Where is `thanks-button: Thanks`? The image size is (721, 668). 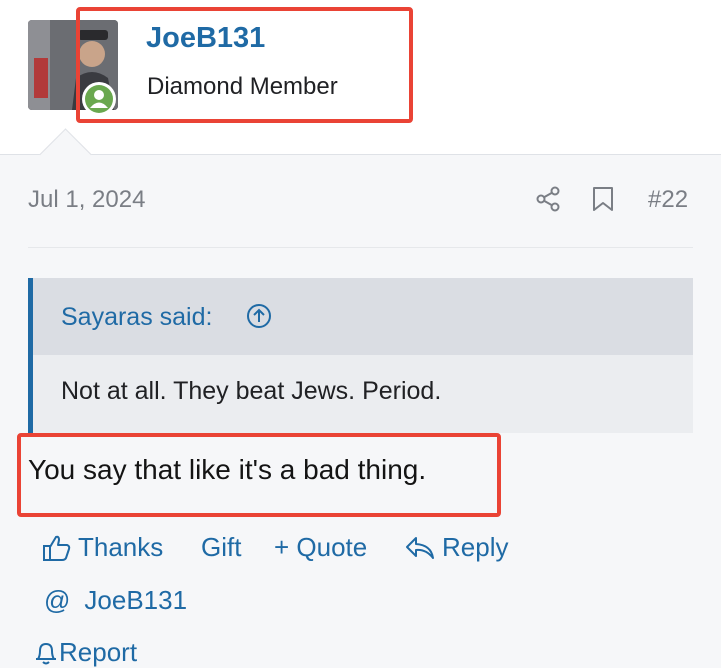
thanks-button: Thanks is located at coordinates (102, 547).